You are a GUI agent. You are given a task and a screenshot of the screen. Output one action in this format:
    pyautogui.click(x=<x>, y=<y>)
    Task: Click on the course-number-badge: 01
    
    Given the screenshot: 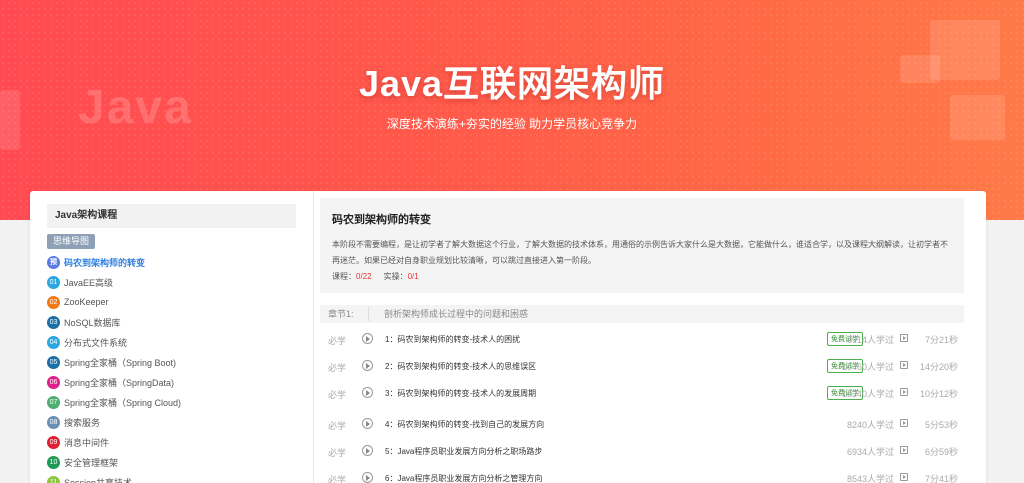 What is the action you would take?
    pyautogui.click(x=53, y=282)
    